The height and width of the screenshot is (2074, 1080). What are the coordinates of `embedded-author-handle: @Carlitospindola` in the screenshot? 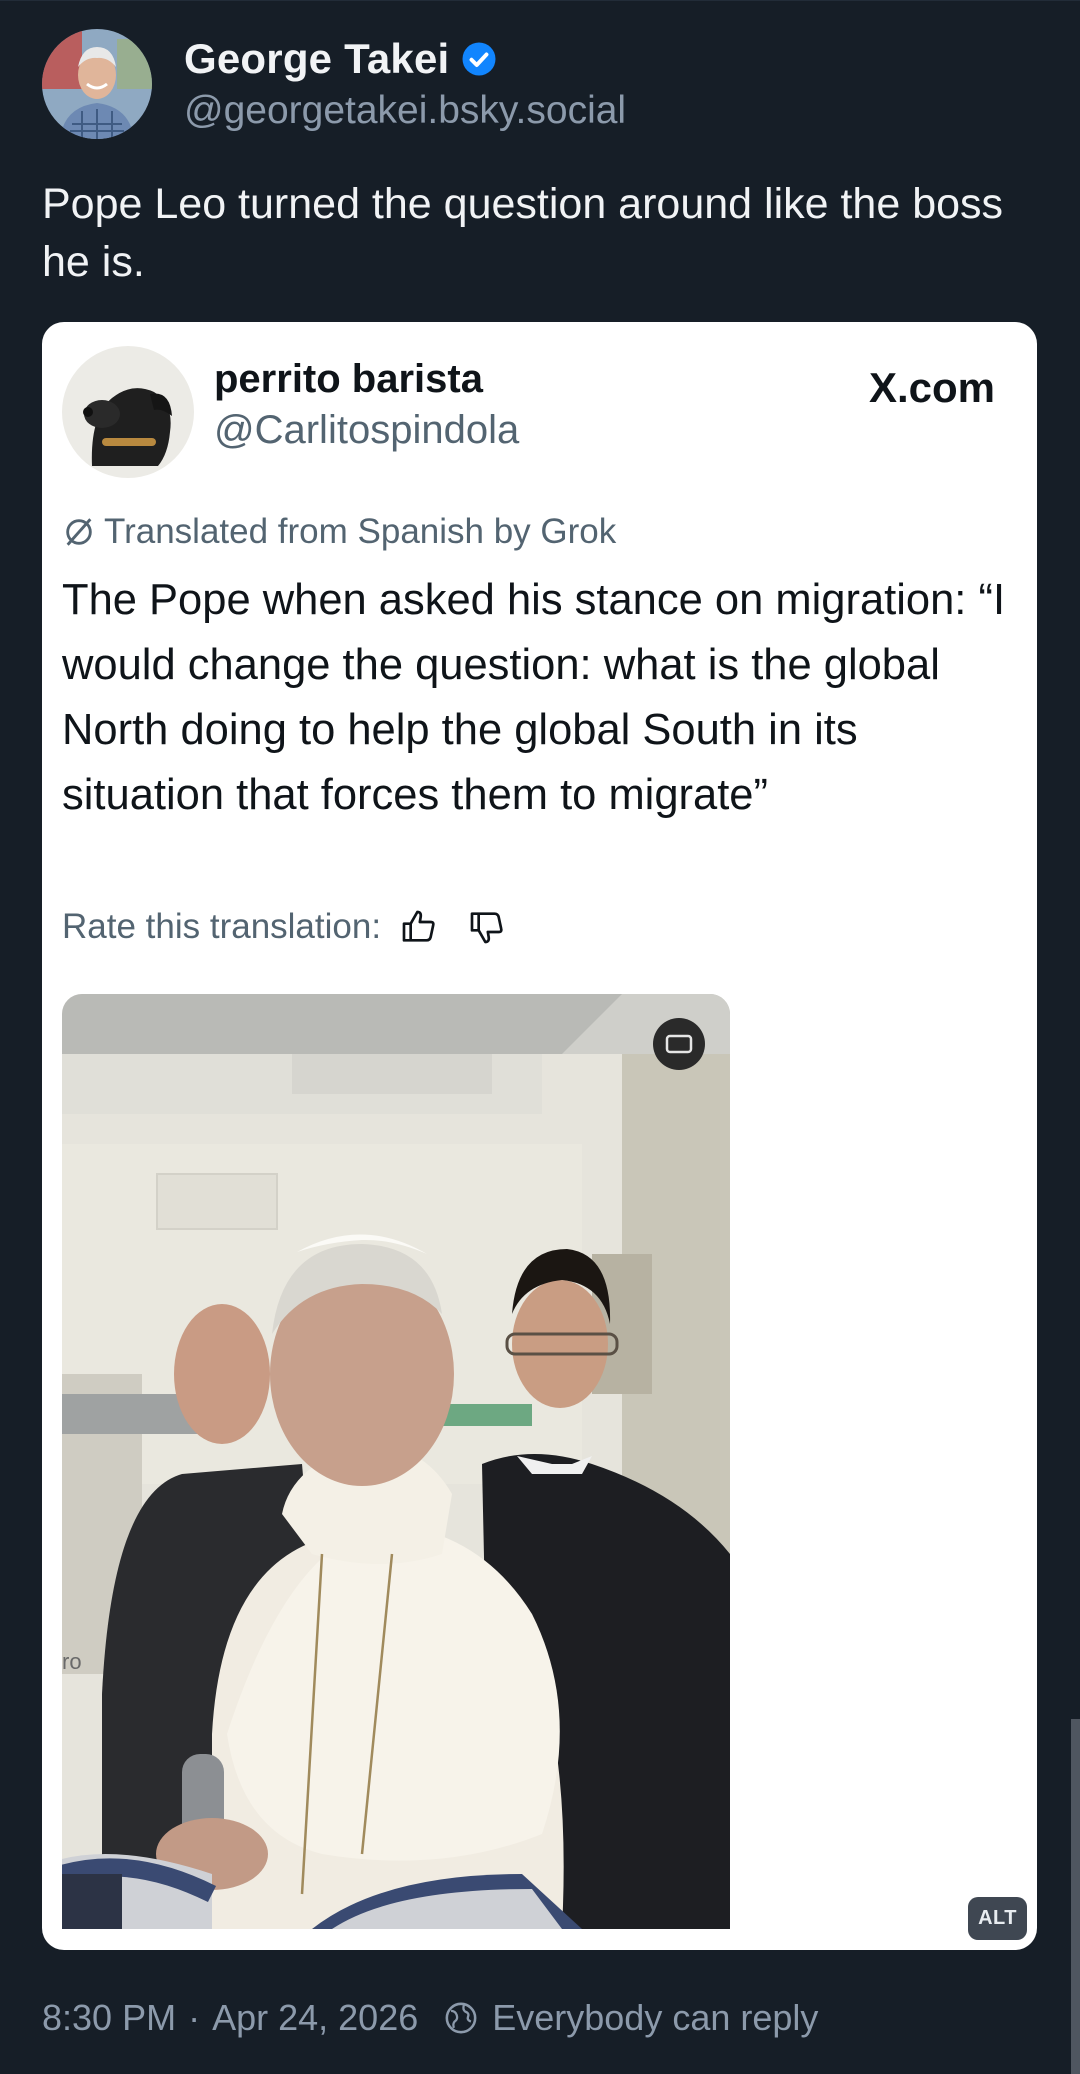 It's located at (367, 430).